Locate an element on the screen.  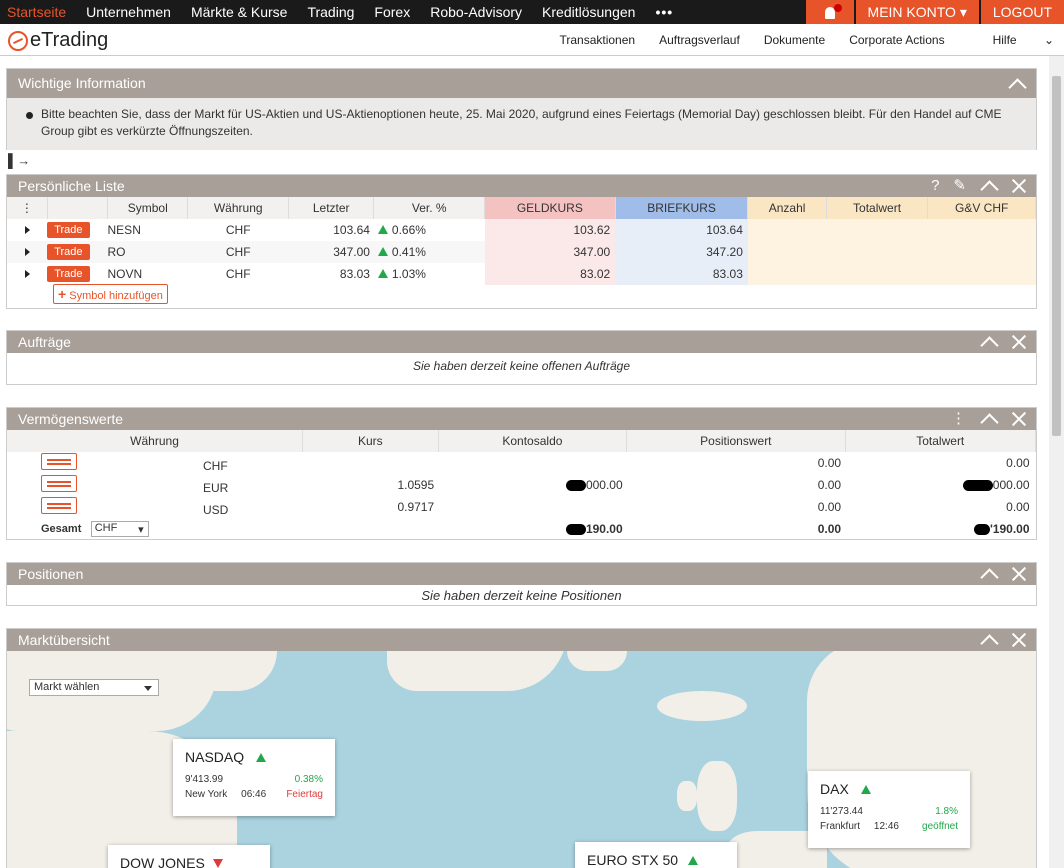
subnav-auftragsverlauf: Auftragsverlauf is located at coordinates (699, 40).